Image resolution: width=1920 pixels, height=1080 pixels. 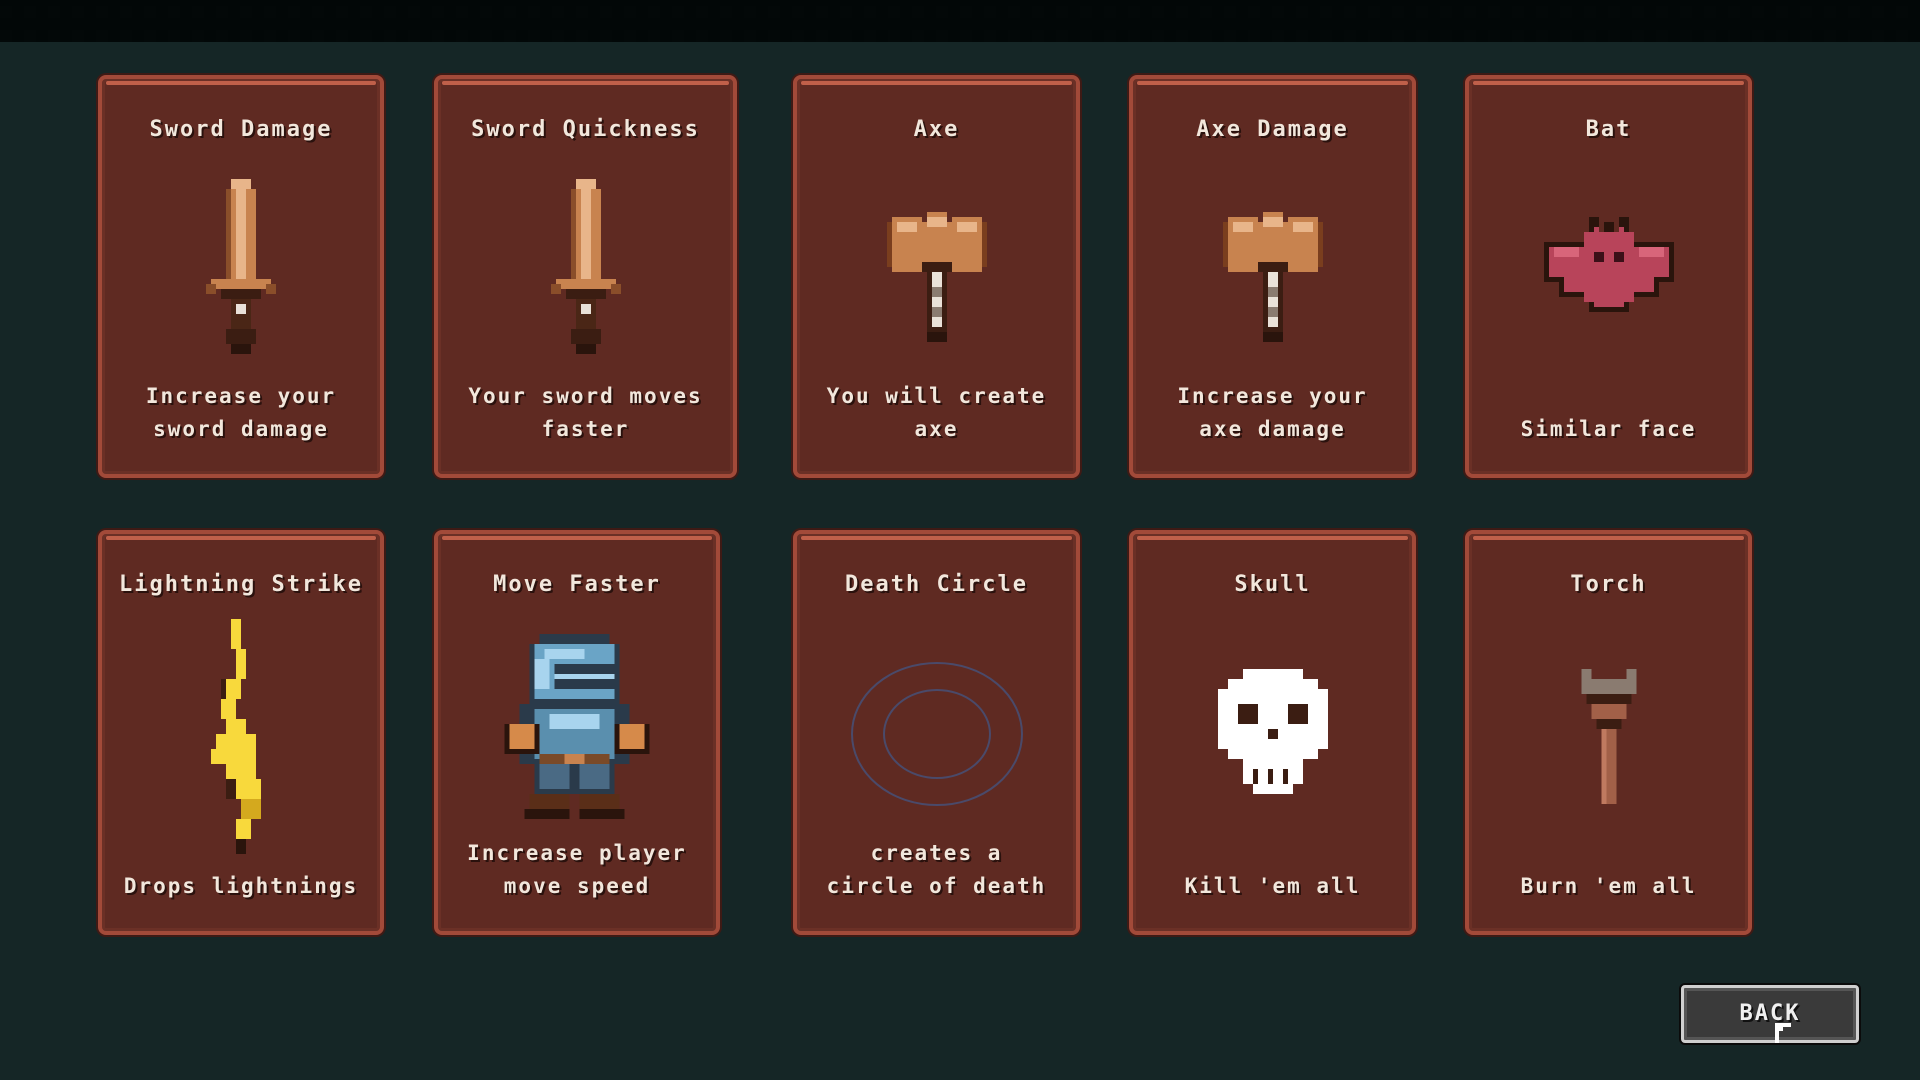 I want to click on top-strip, so click(x=960, y=21).